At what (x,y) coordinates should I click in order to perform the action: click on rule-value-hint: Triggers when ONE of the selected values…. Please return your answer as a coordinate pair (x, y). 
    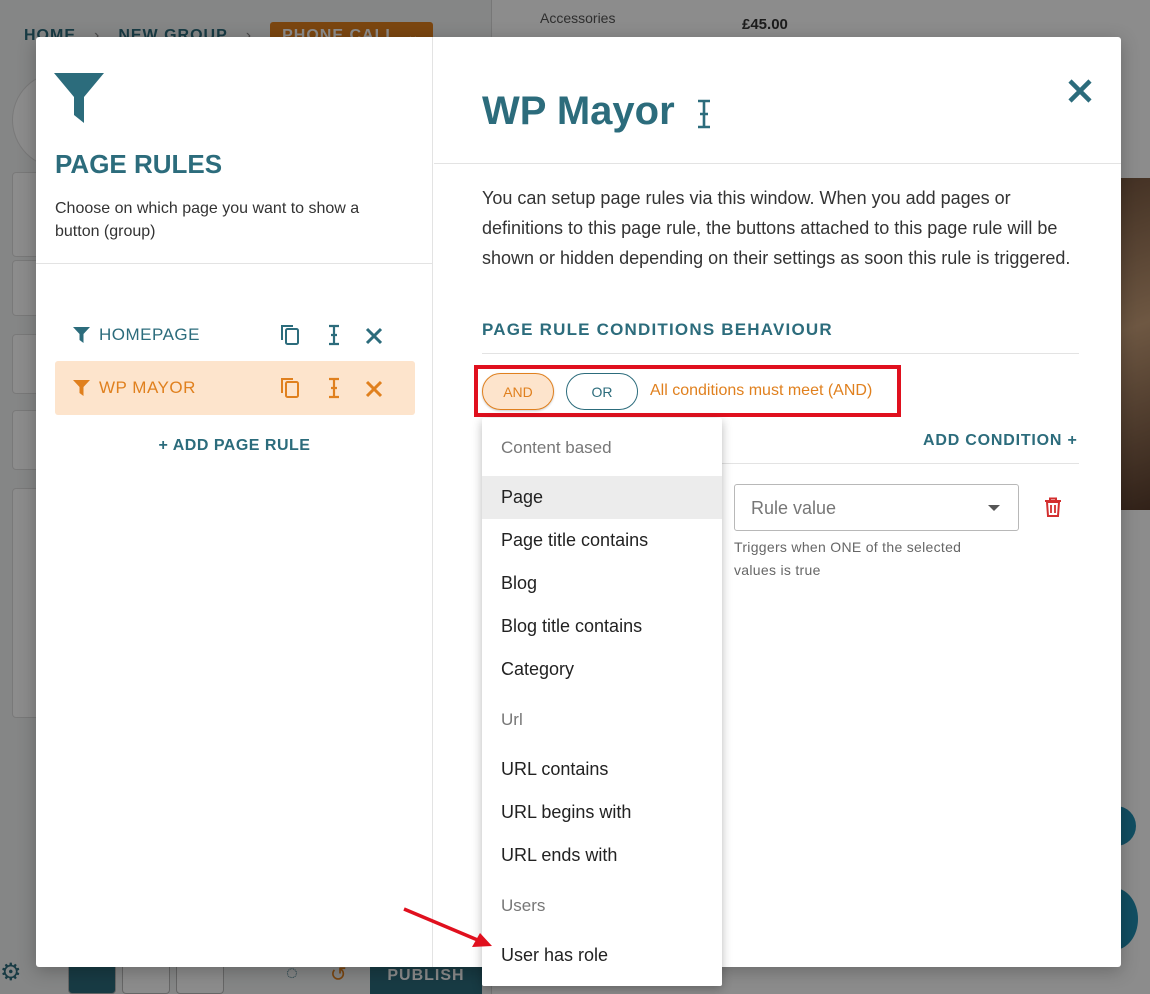
    Looking at the image, I should click on (848, 558).